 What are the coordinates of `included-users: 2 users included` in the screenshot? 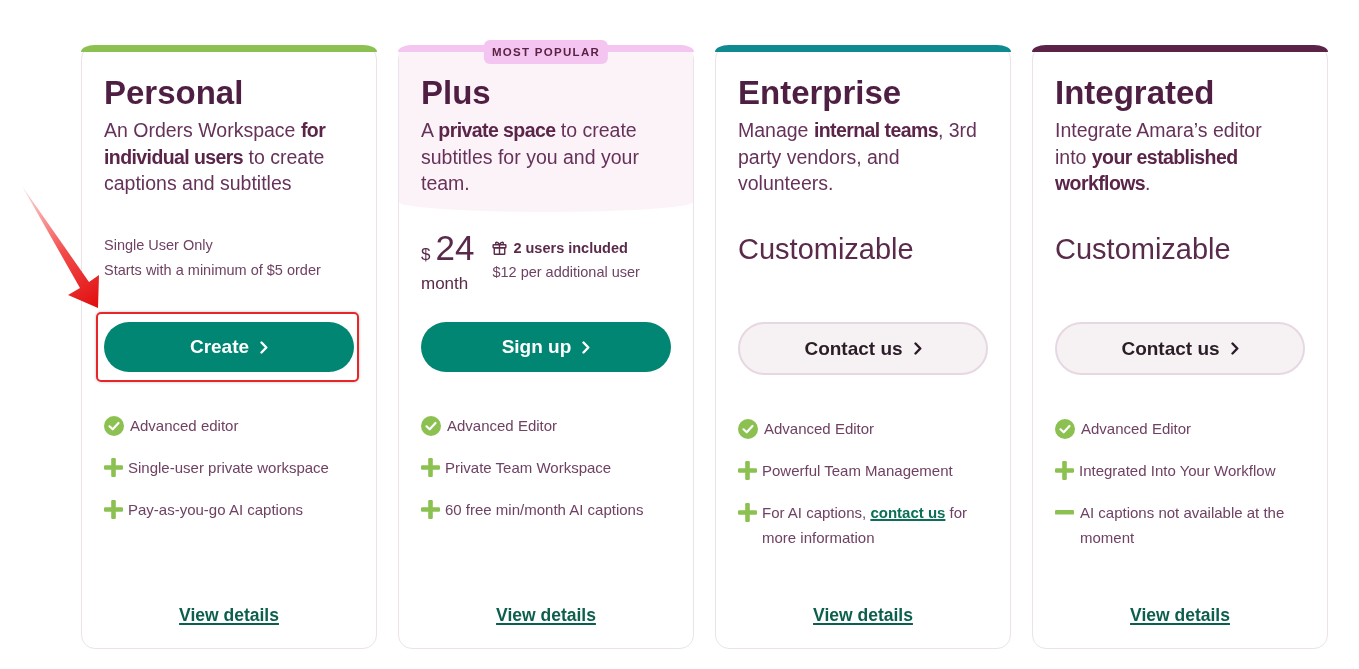 It's located at (570, 247).